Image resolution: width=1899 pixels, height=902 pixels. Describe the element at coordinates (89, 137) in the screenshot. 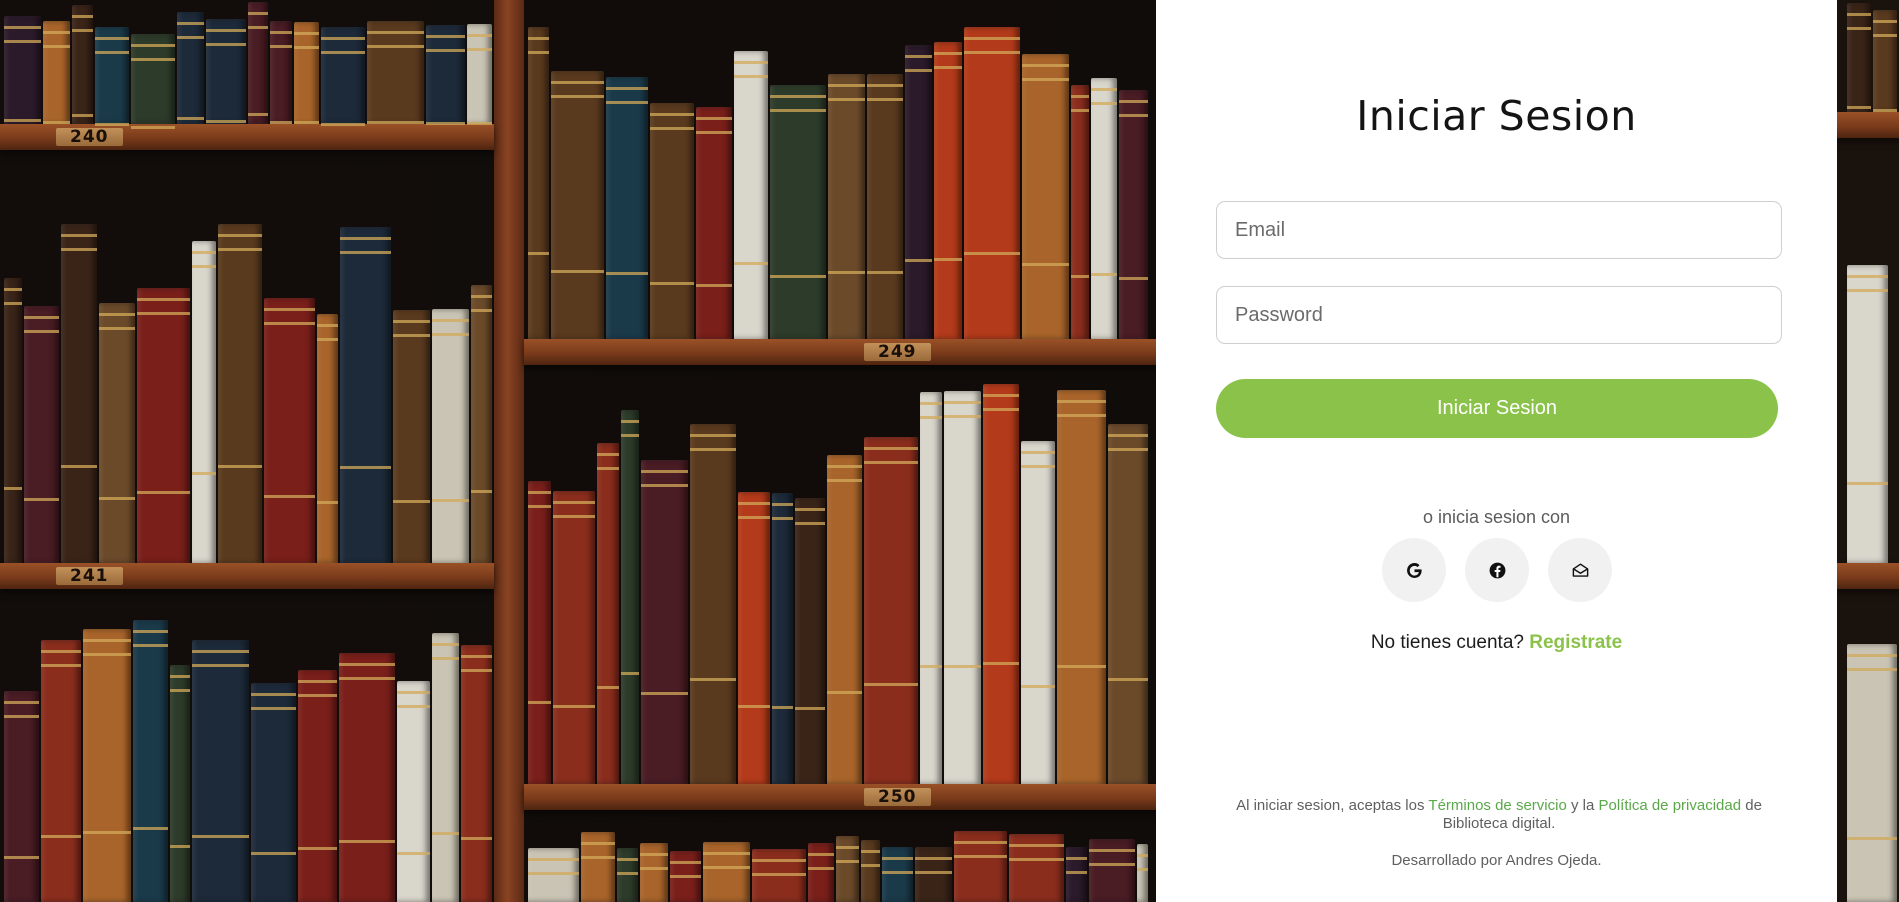

I see `shelf-number: 240` at that location.